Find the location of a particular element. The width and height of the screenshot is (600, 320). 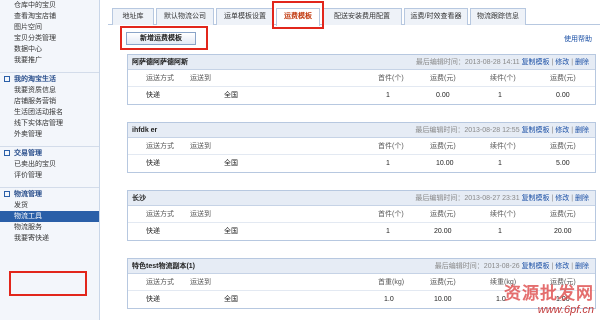

help-link: 使用帮助 is located at coordinates (578, 39).